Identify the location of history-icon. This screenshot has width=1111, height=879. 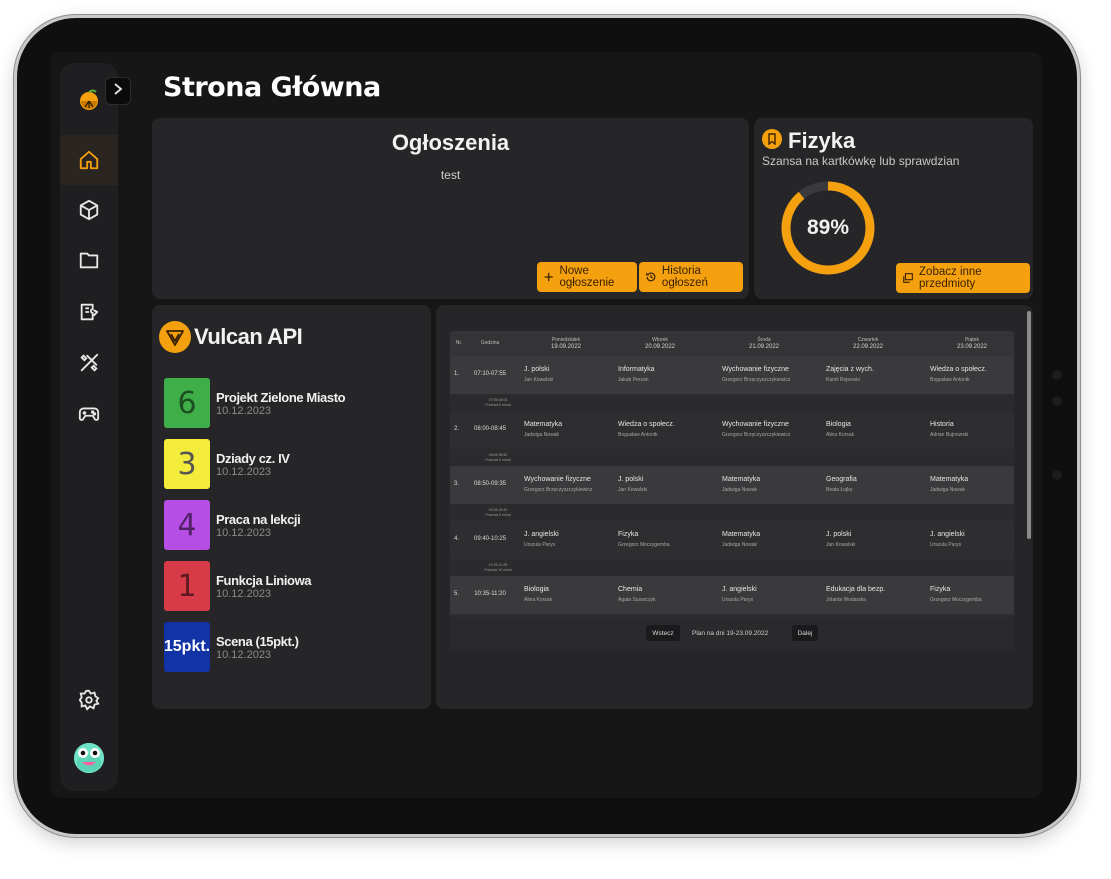
(651, 277).